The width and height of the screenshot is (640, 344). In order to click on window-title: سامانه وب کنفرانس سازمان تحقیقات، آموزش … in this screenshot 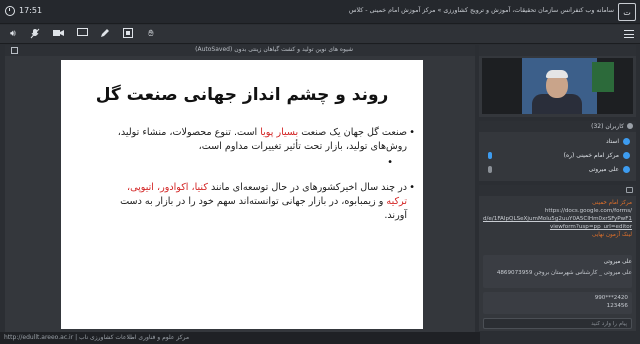, I will do `click(481, 10)`.